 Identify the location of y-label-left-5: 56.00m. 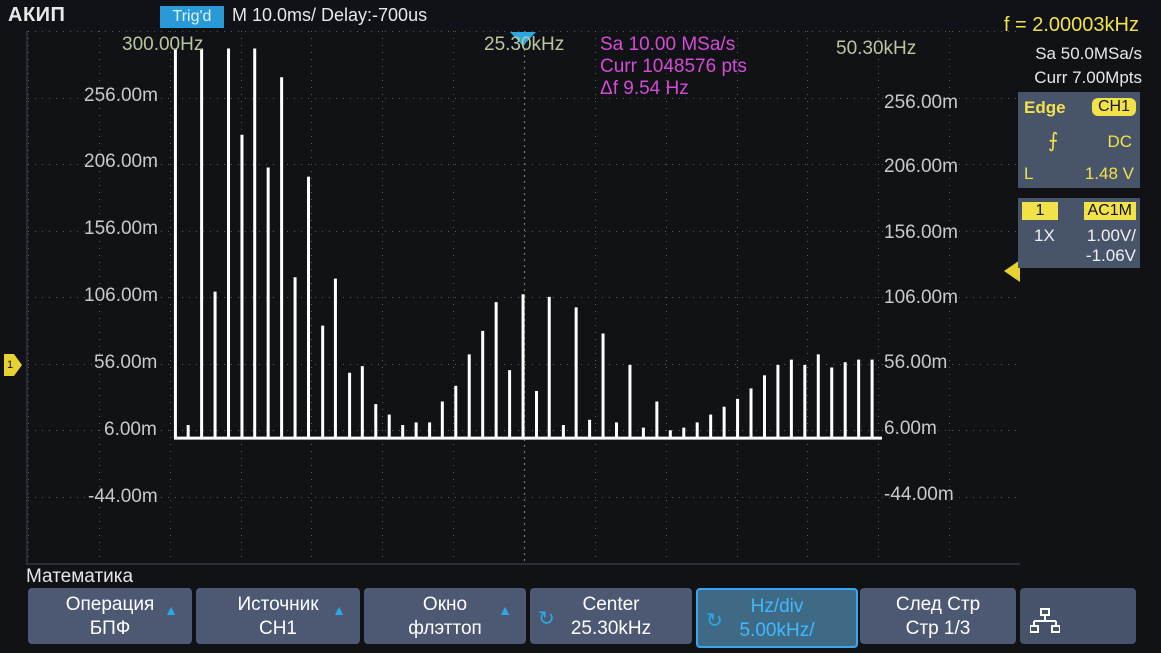
(126, 362).